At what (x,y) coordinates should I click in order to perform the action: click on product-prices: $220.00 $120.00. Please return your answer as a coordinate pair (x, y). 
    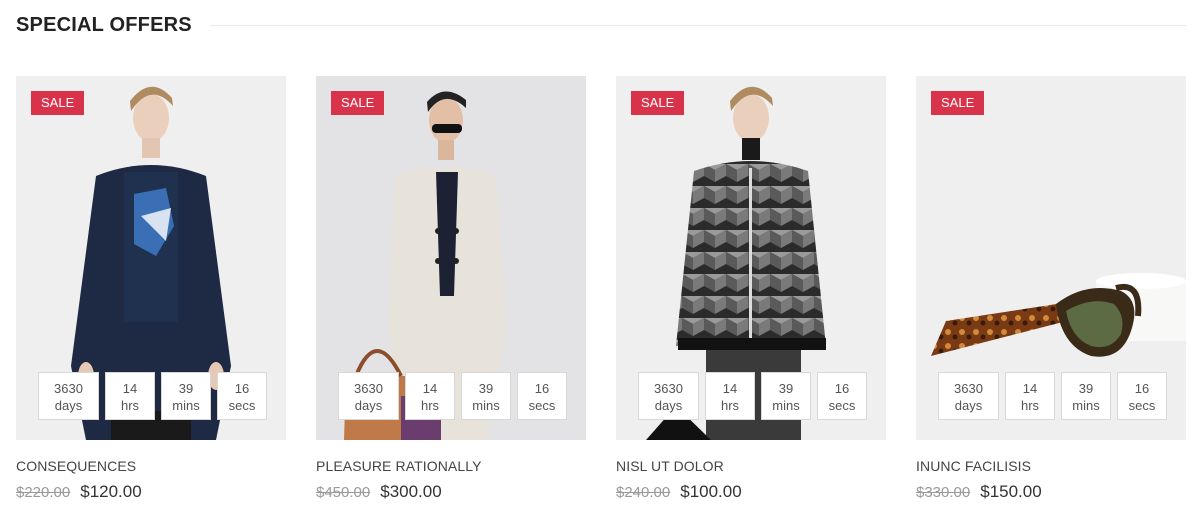
    Looking at the image, I should click on (151, 492).